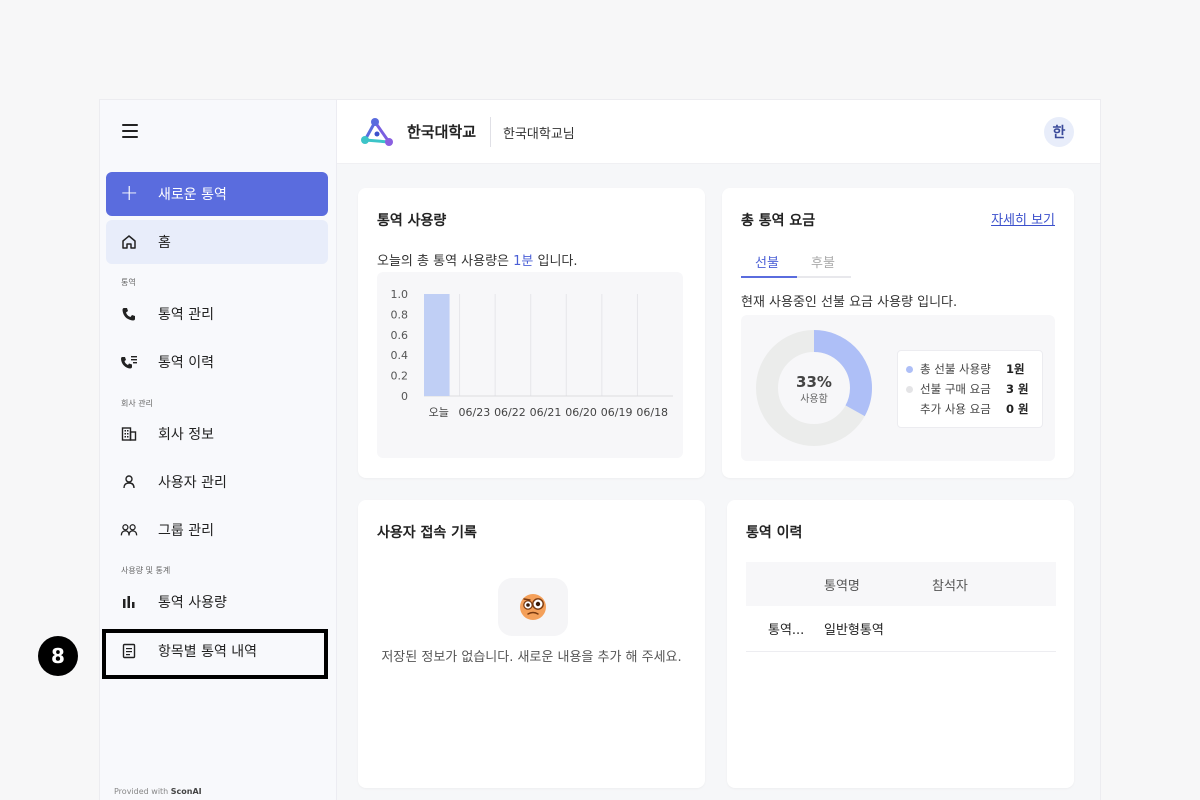 The image size is (1200, 800). What do you see at coordinates (955, 369) in the screenshot?
I see `legend-label: 총 선불 사용량` at bounding box center [955, 369].